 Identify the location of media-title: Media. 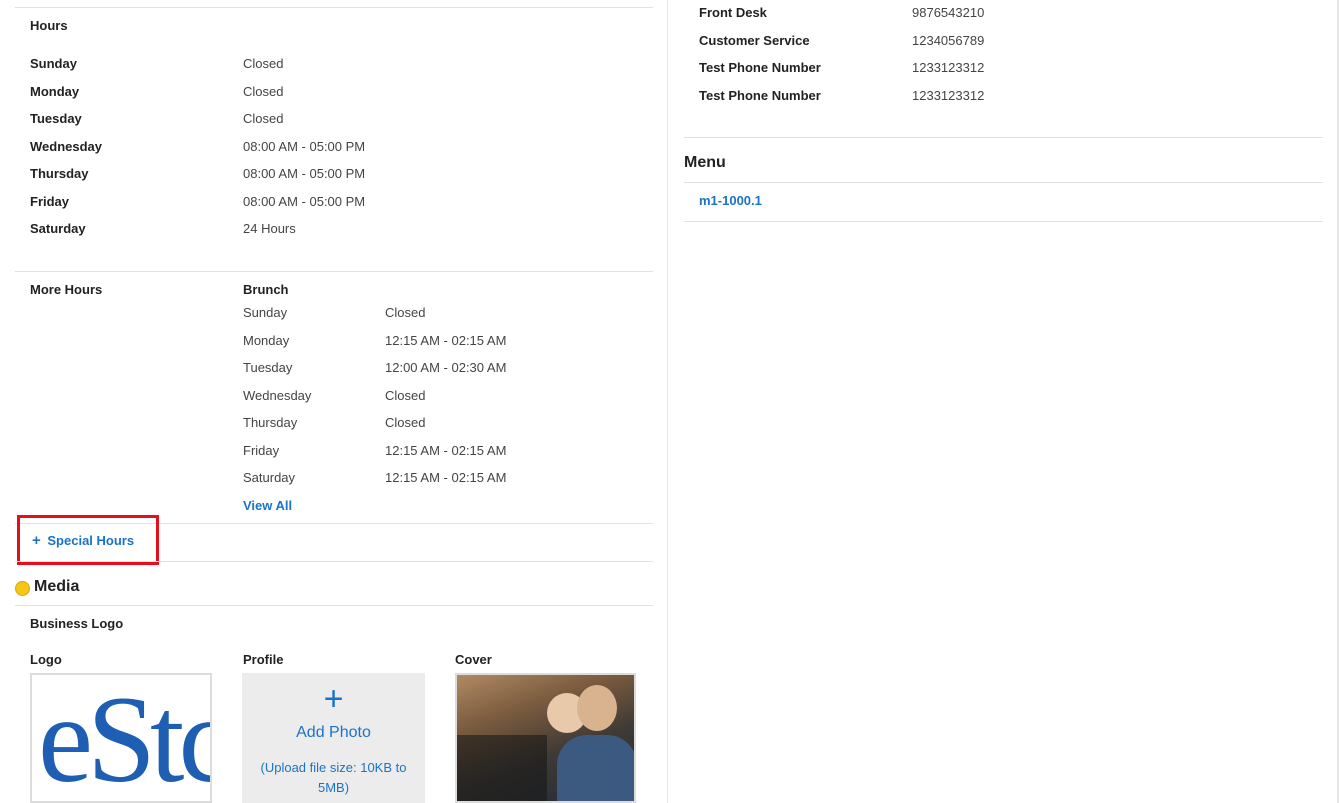
(57, 586).